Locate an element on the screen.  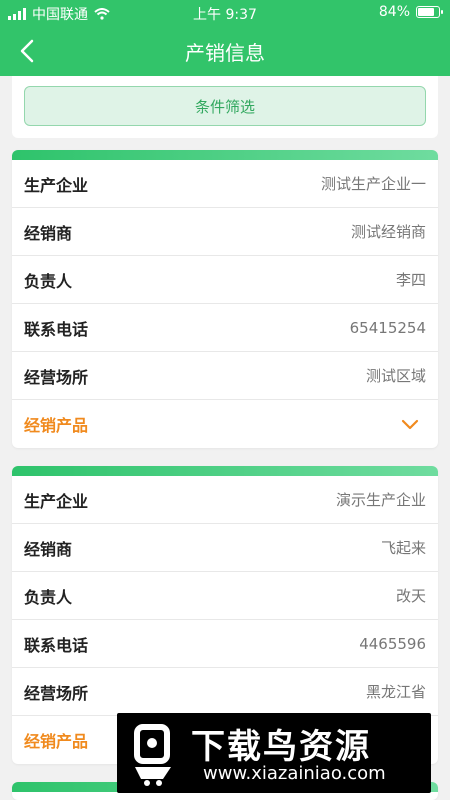
row-contact-person: 负责人 李四 is located at coordinates (225, 280).